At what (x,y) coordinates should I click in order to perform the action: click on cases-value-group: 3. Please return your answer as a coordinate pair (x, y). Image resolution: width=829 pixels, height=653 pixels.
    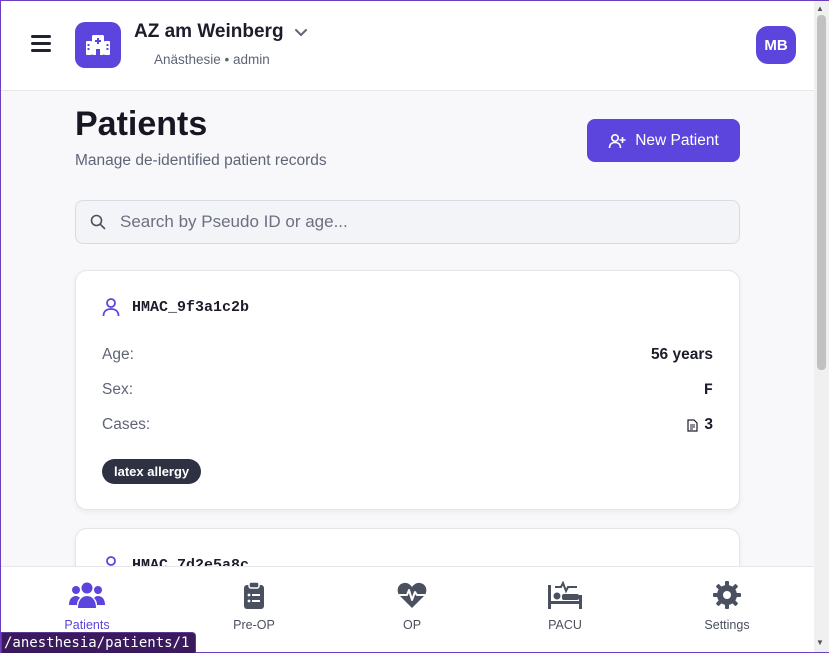
    Looking at the image, I should click on (700, 425).